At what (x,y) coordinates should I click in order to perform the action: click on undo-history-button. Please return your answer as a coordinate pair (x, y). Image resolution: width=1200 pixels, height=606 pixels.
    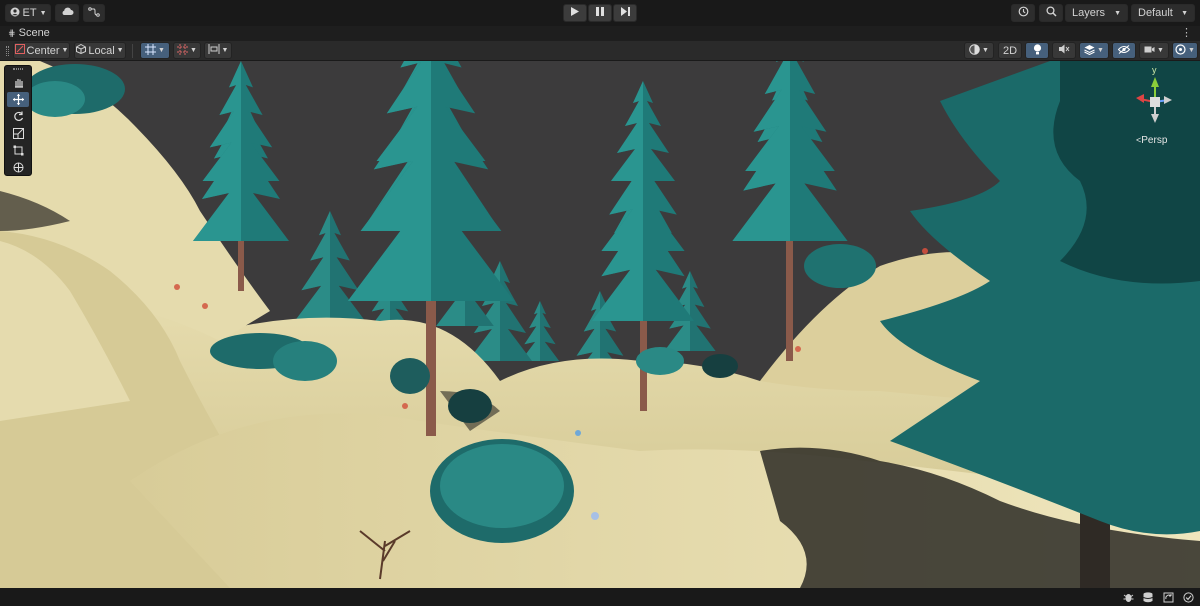
    Looking at the image, I should click on (1023, 13).